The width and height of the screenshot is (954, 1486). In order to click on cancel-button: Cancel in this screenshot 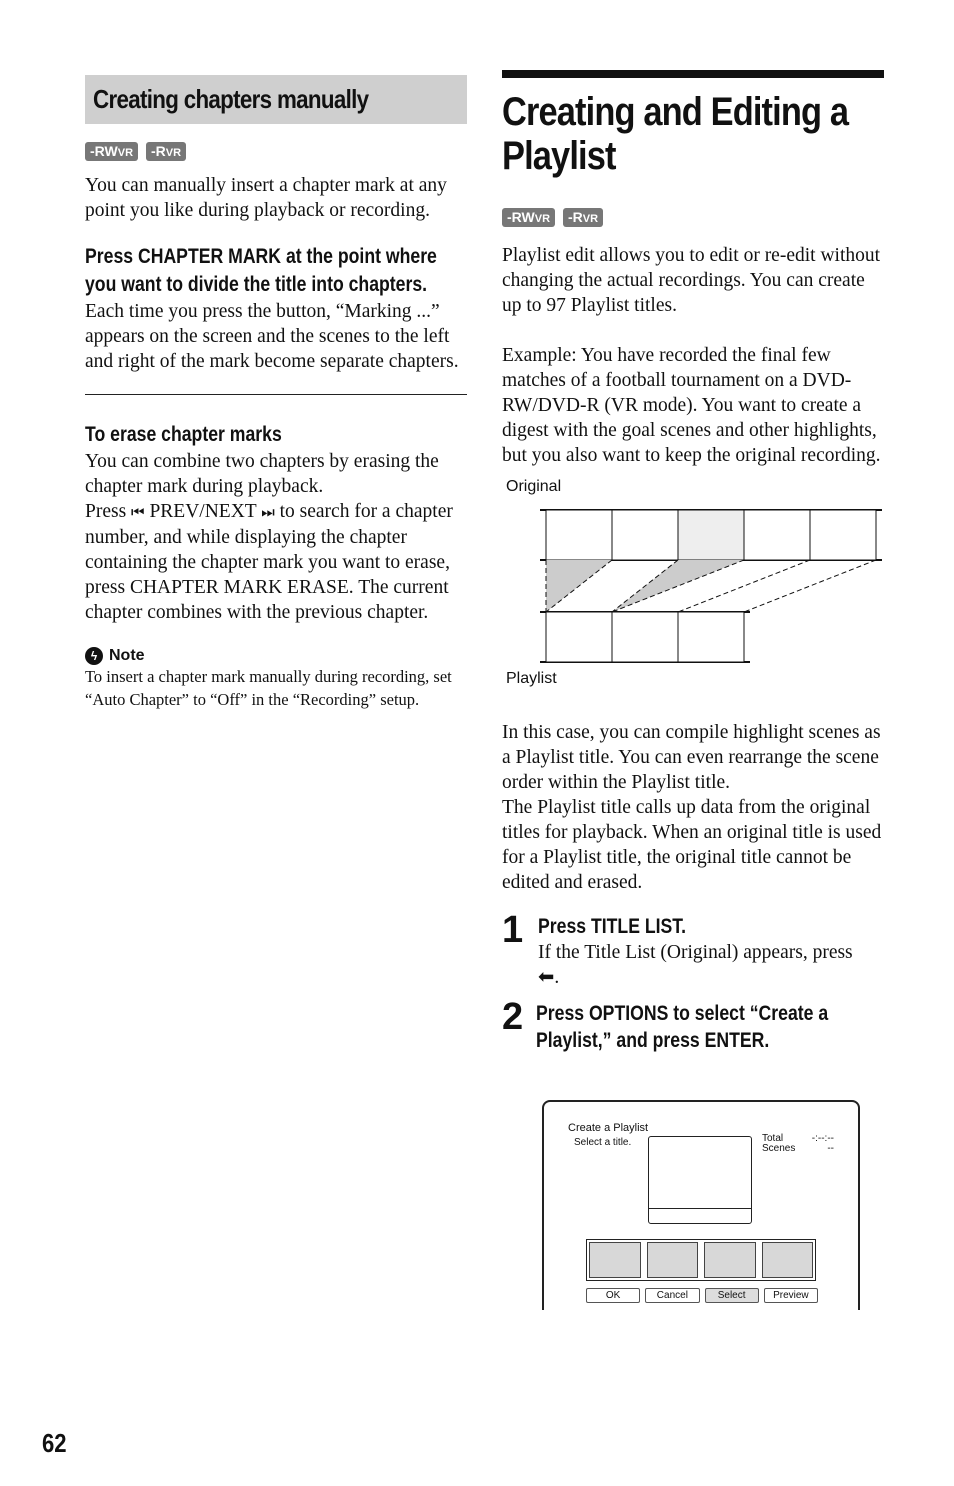, I will do `click(672, 1295)`.